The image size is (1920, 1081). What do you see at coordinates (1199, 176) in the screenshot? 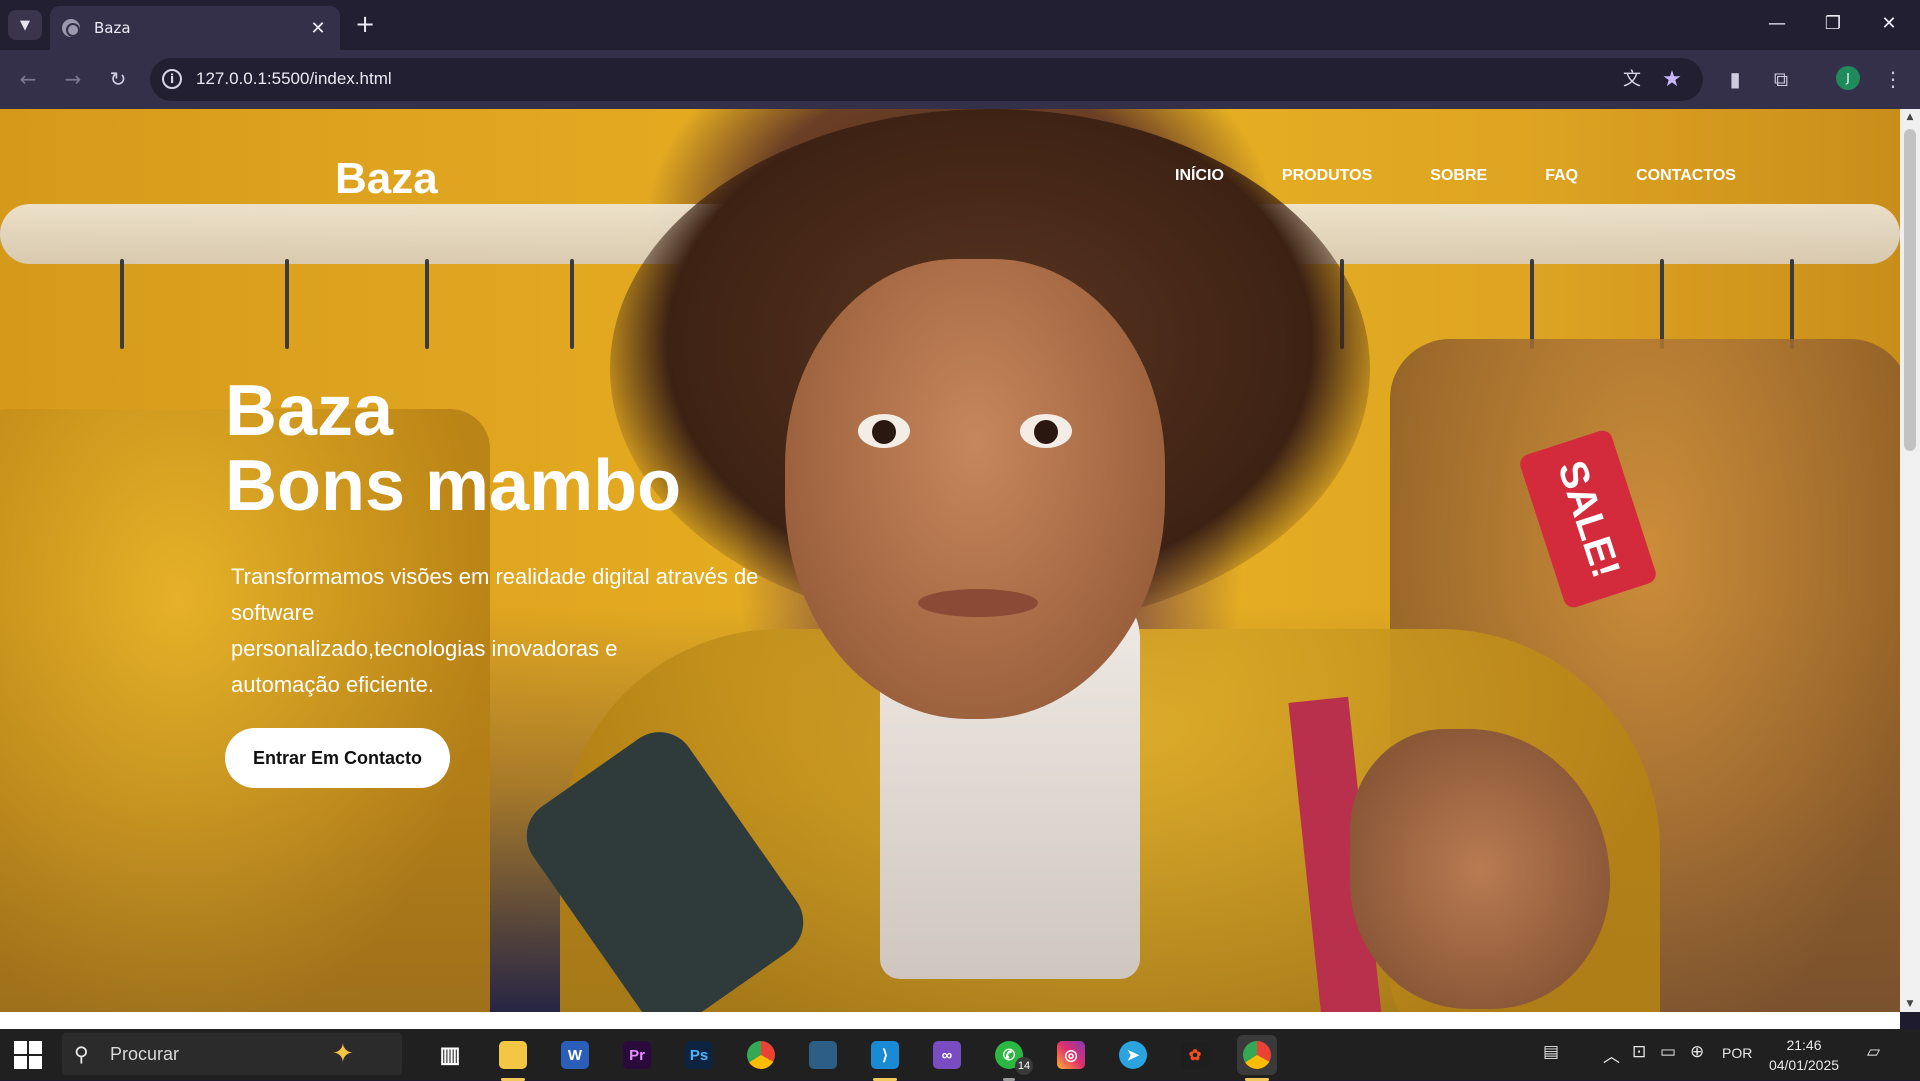
I see `nav-link-inicio: INÍCIO` at bounding box center [1199, 176].